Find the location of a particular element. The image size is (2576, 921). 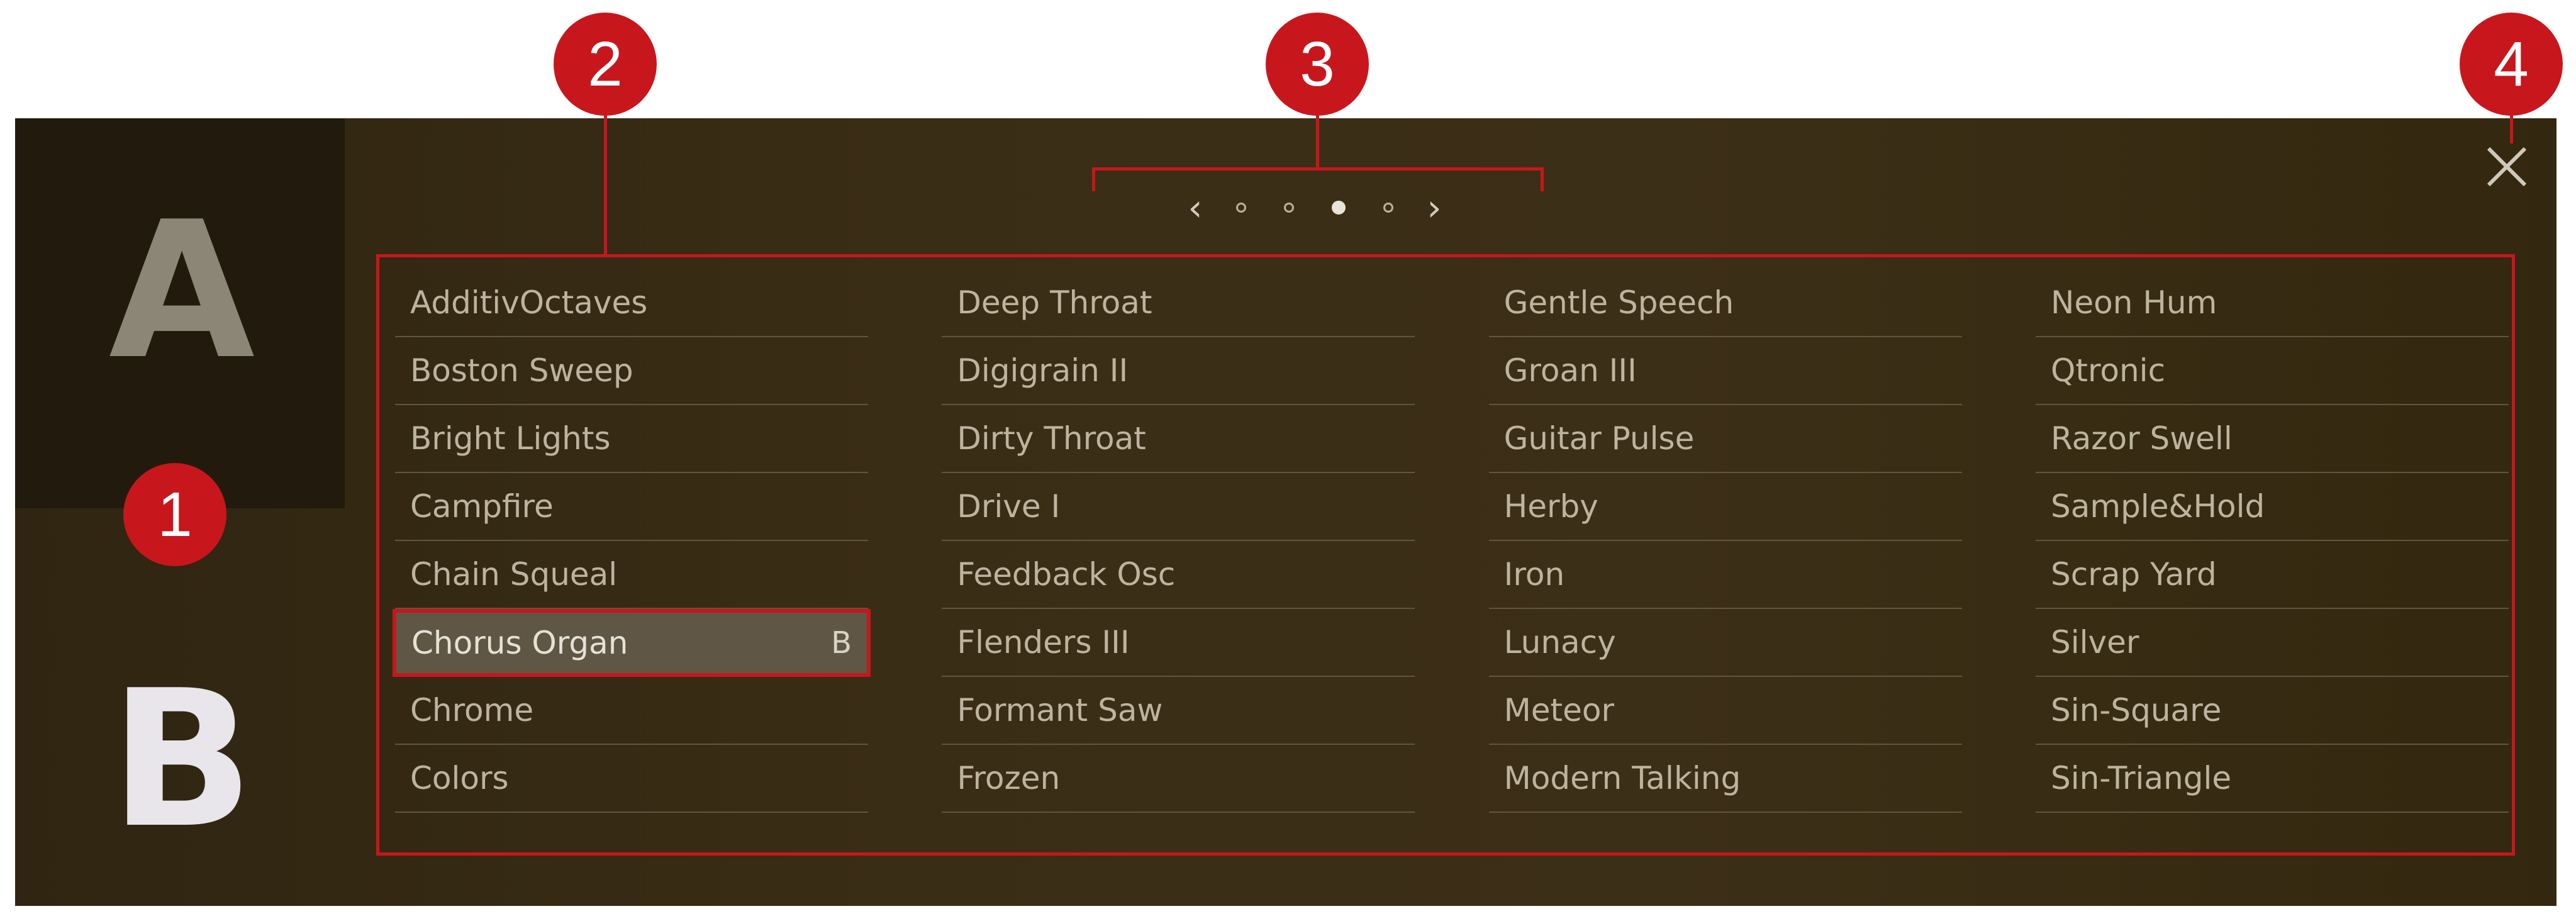

slot-b-selector: B is located at coordinates (180, 782).